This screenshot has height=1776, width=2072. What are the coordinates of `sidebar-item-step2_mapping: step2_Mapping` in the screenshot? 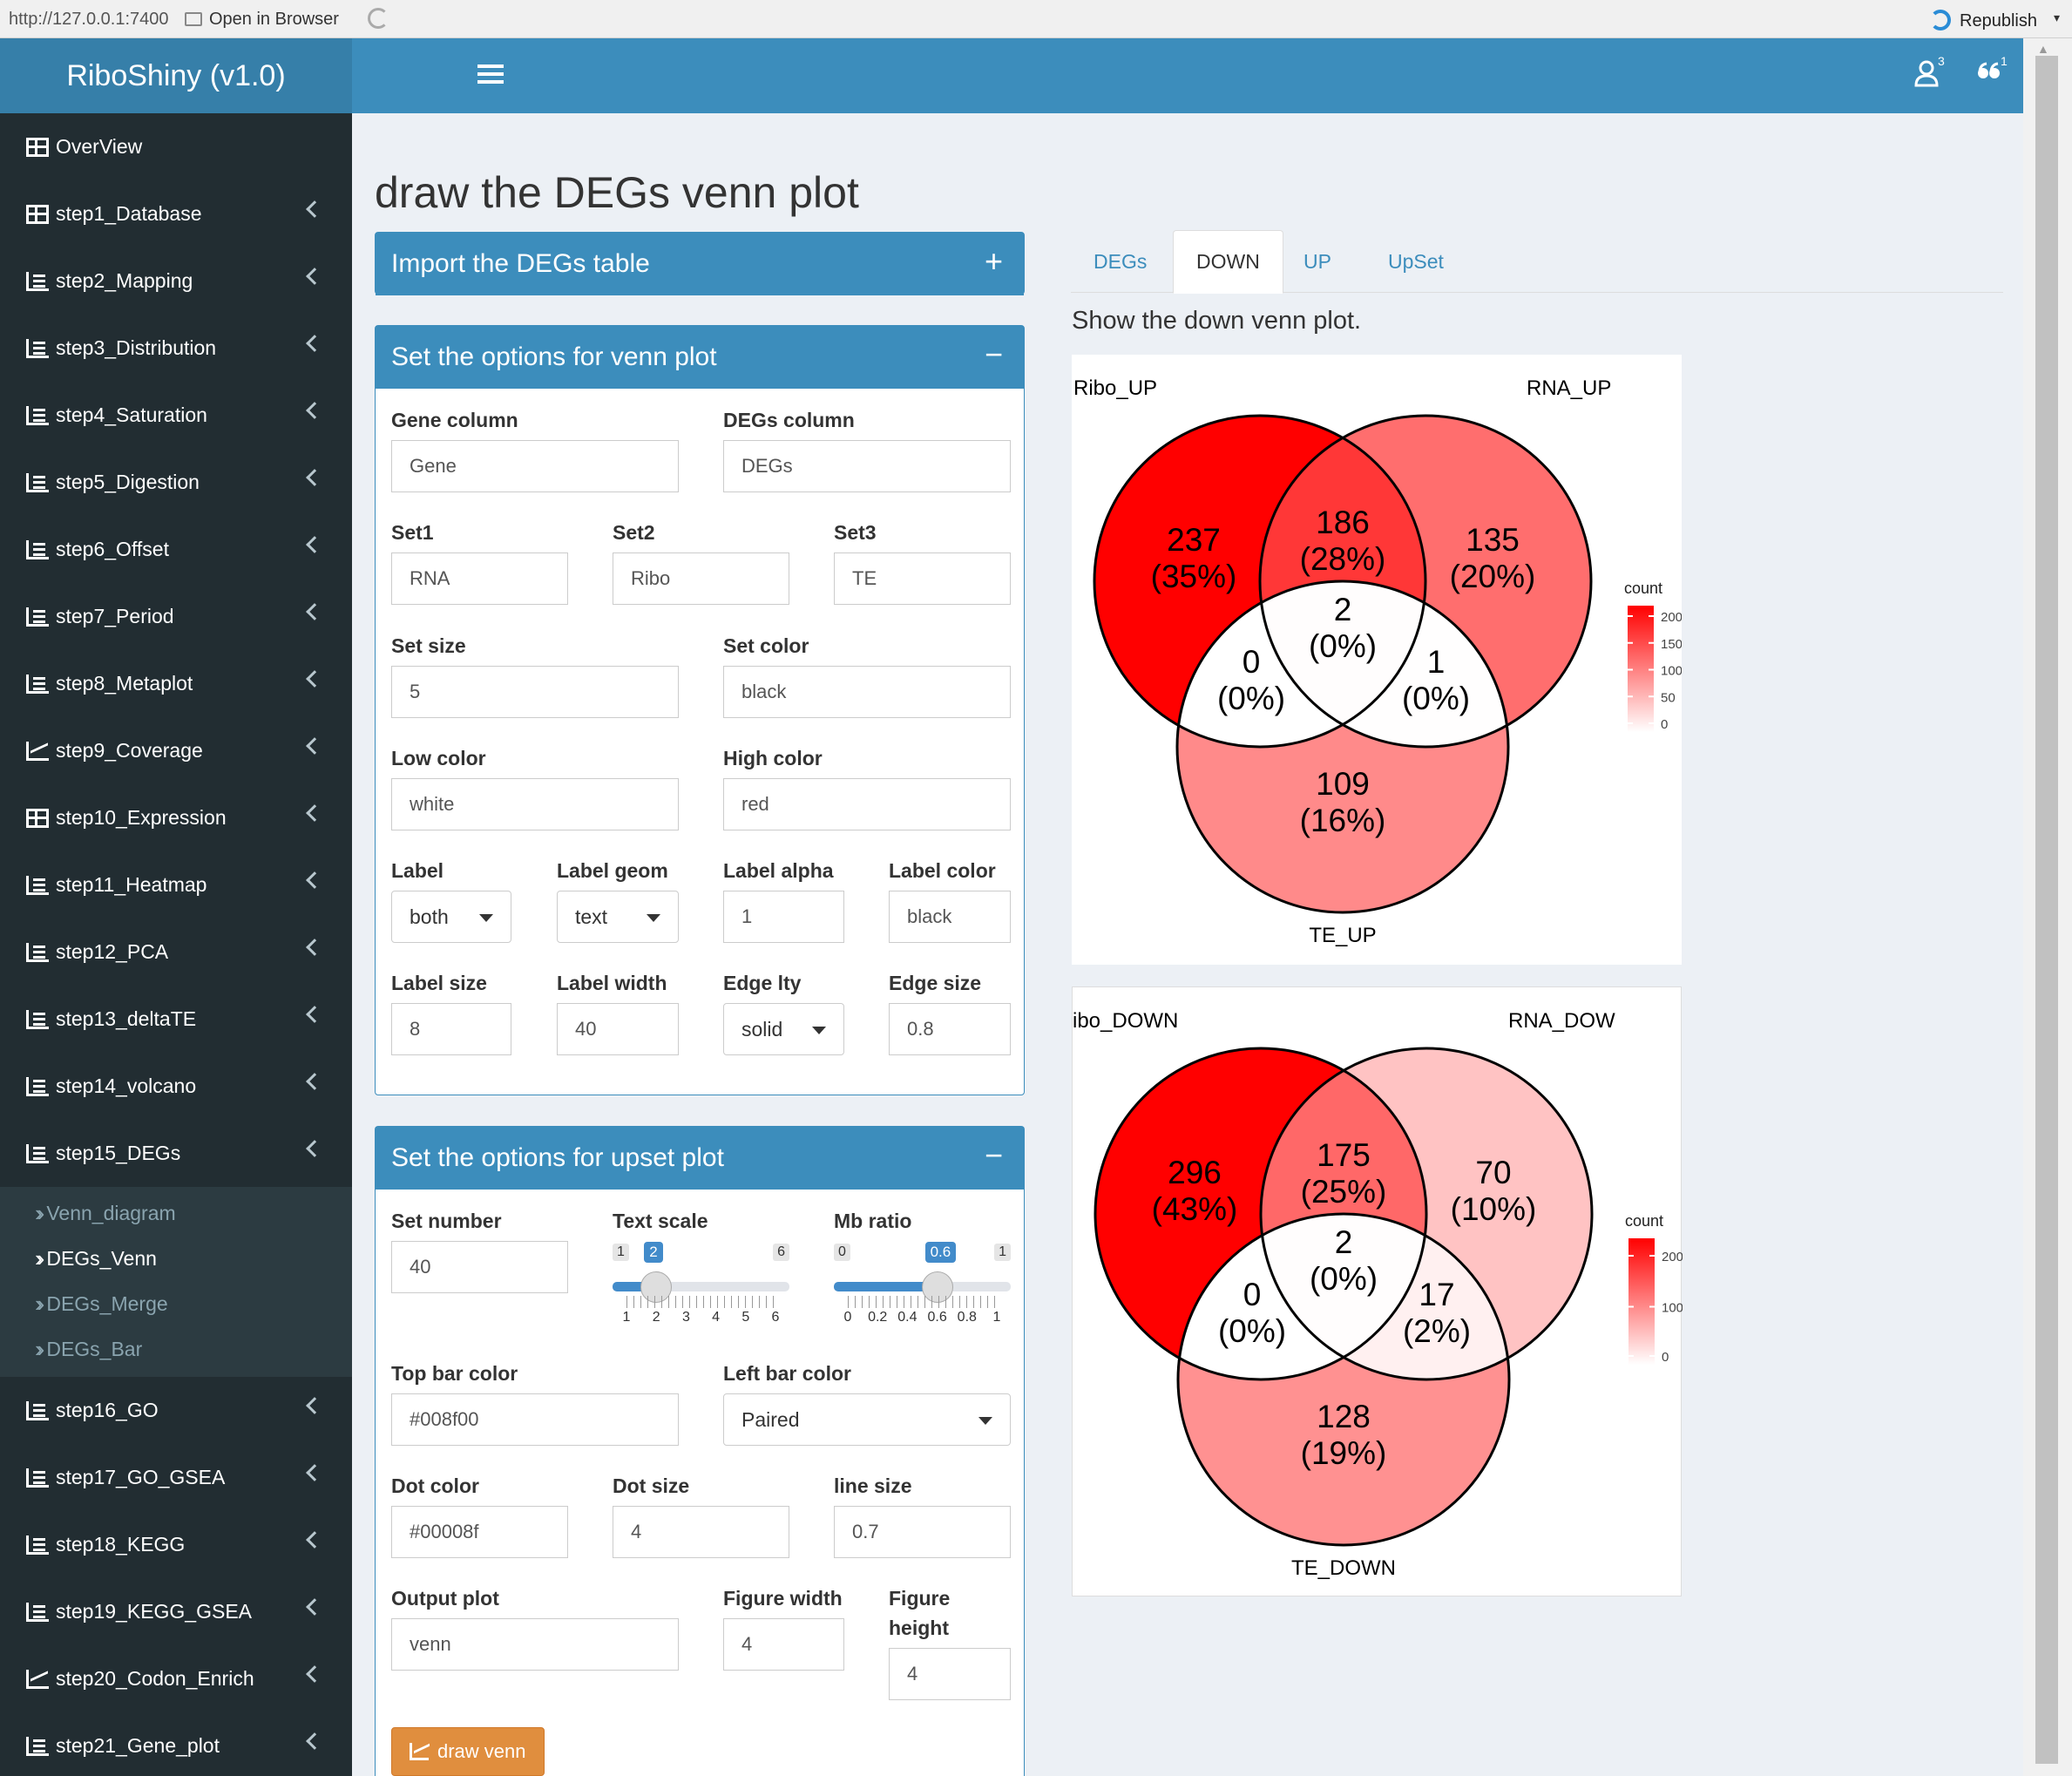 It's located at (176, 281).